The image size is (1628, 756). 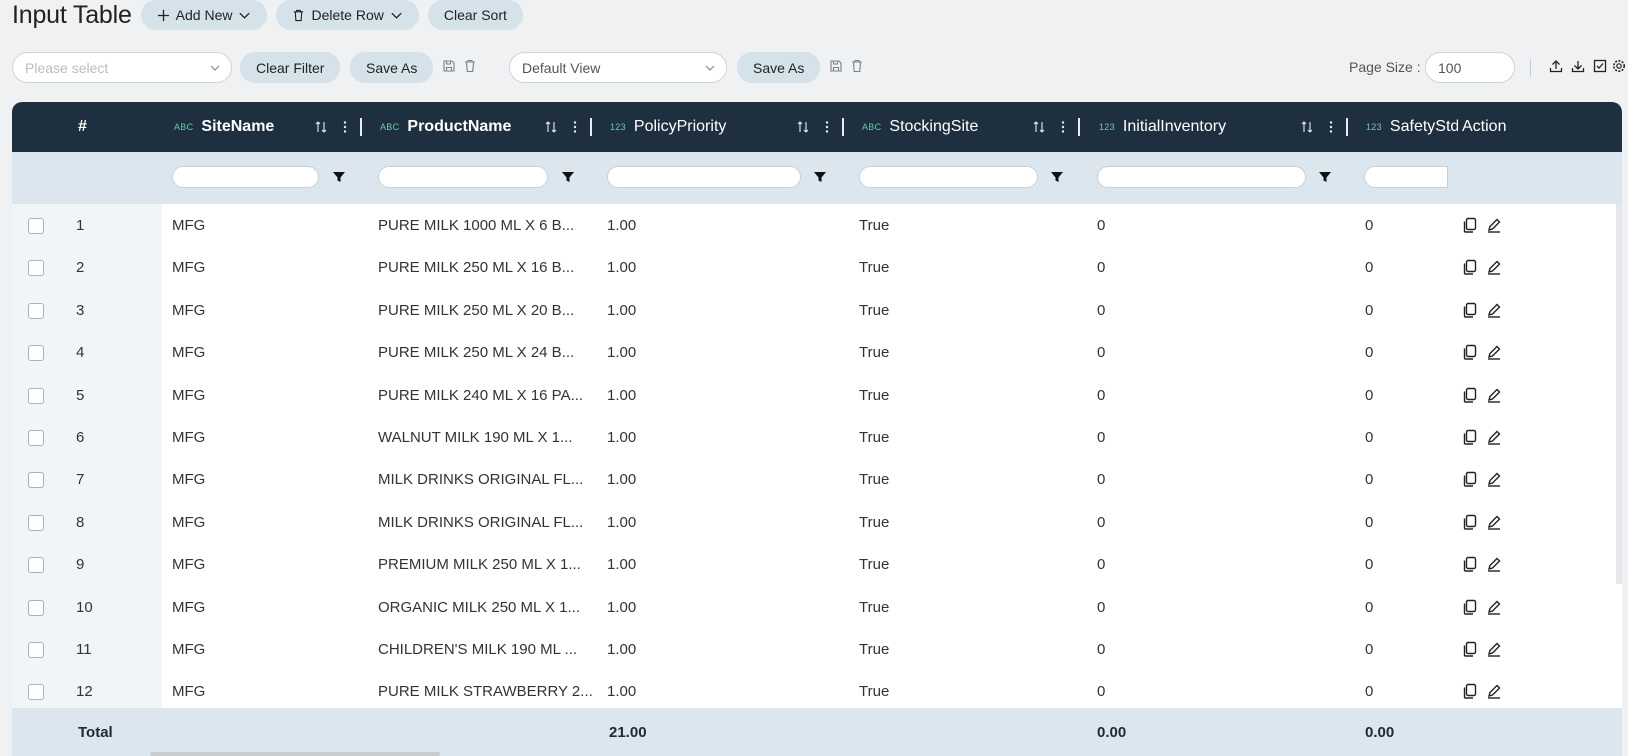 What do you see at coordinates (1162, 127) in the screenshot?
I see `column-header-initialinventory: 123 InitialInventory` at bounding box center [1162, 127].